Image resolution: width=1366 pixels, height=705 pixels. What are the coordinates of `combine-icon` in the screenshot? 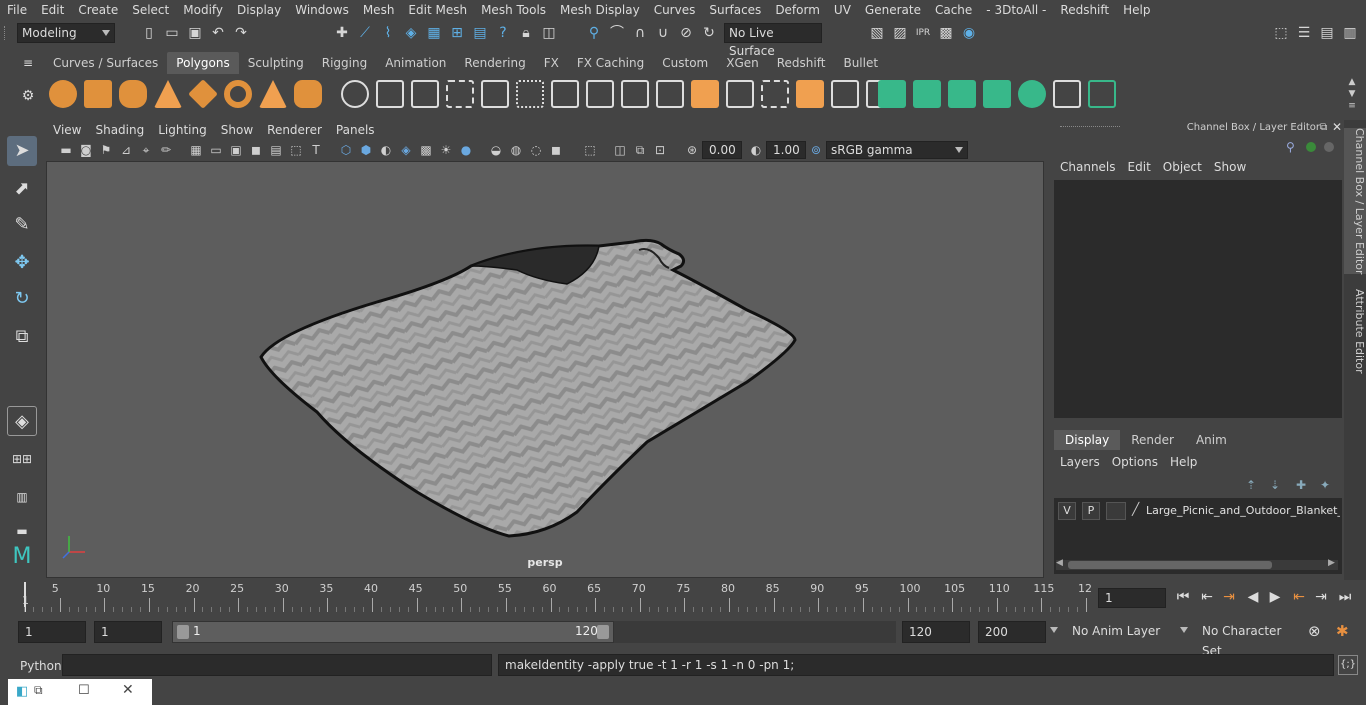 It's located at (355, 94).